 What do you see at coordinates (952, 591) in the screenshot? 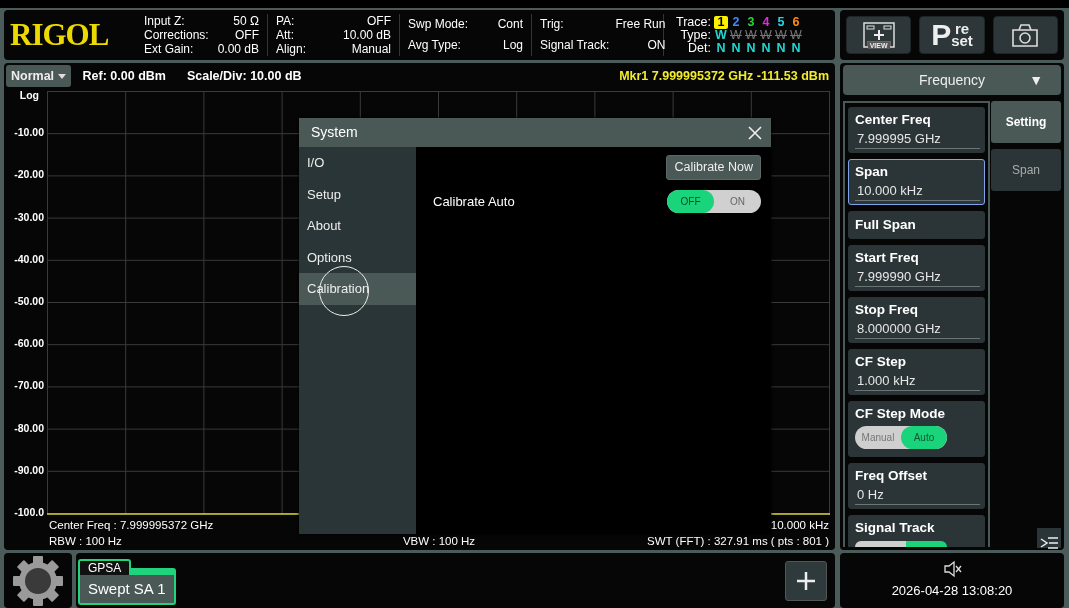
I see `date-time: 2026-04-28 13:08:20` at bounding box center [952, 591].